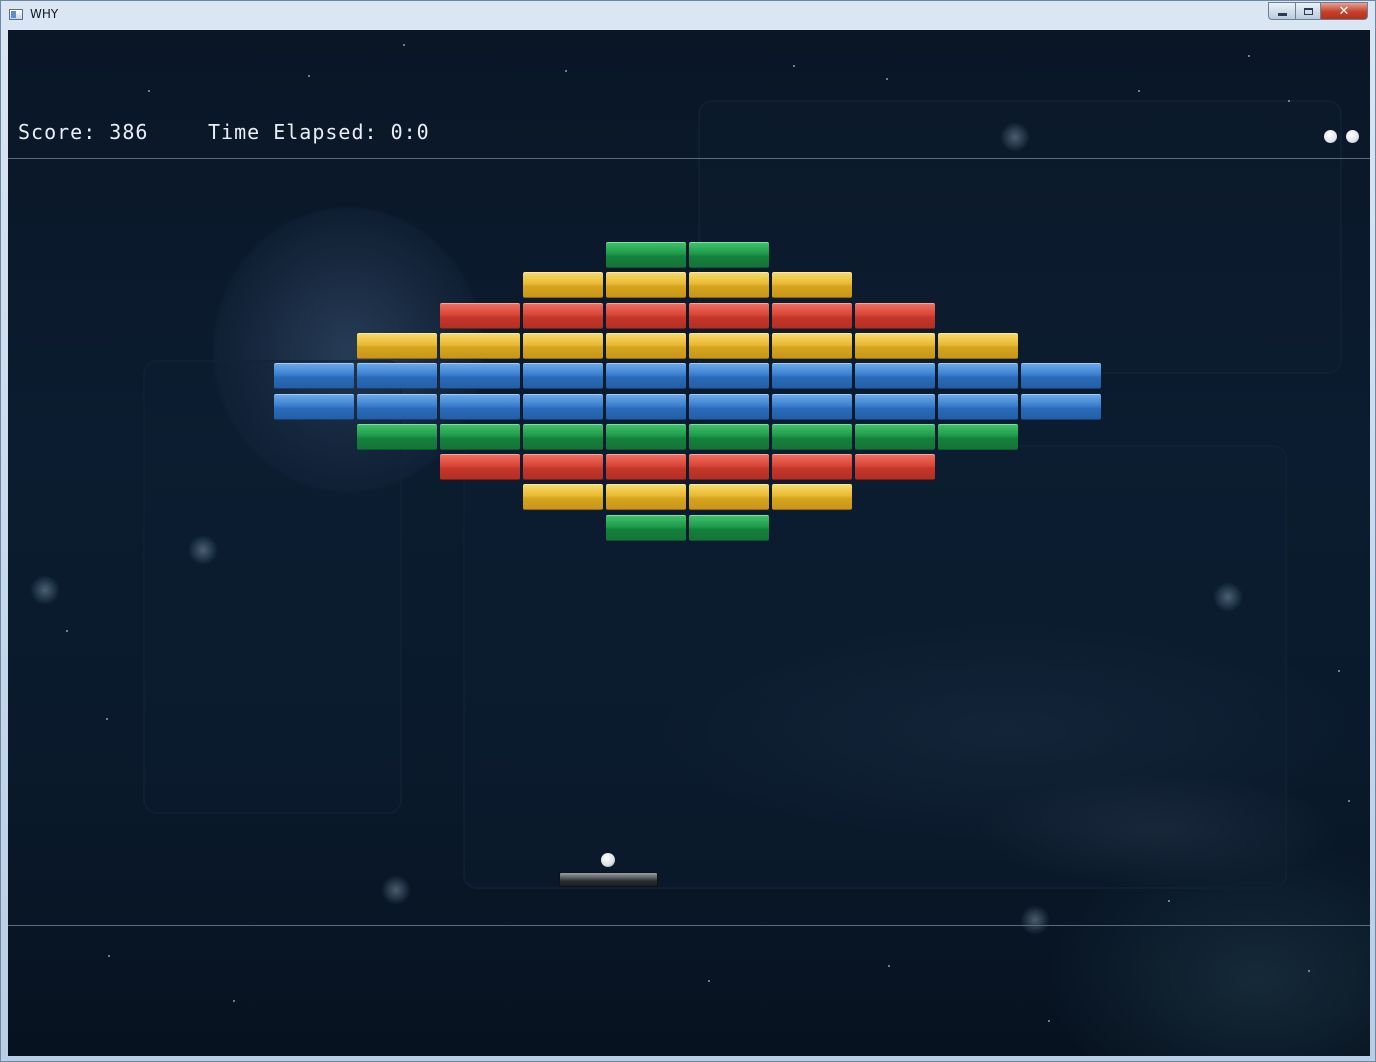 Image resolution: width=1376 pixels, height=1062 pixels. I want to click on paddle, so click(608, 879).